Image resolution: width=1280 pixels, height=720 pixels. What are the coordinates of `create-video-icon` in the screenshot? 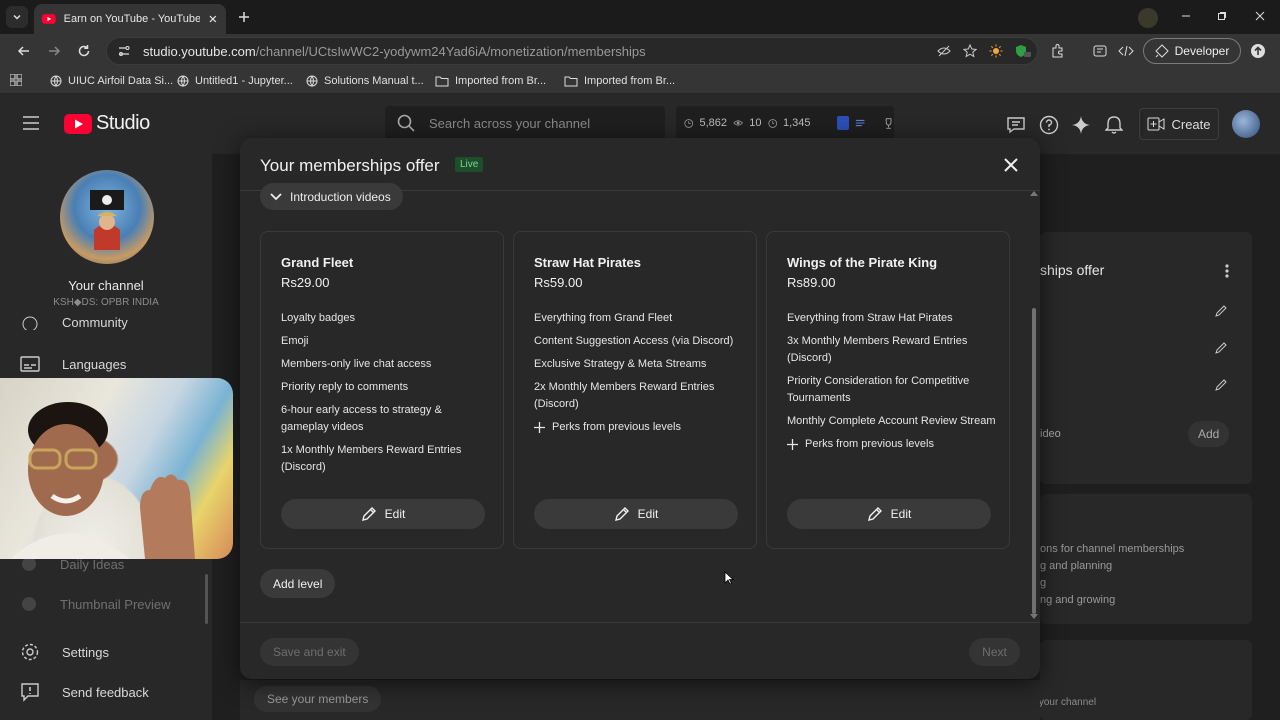 It's located at (1156, 124).